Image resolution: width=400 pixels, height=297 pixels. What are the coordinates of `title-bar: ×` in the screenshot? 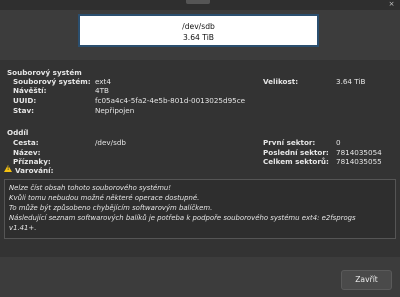 It's located at (200, 5).